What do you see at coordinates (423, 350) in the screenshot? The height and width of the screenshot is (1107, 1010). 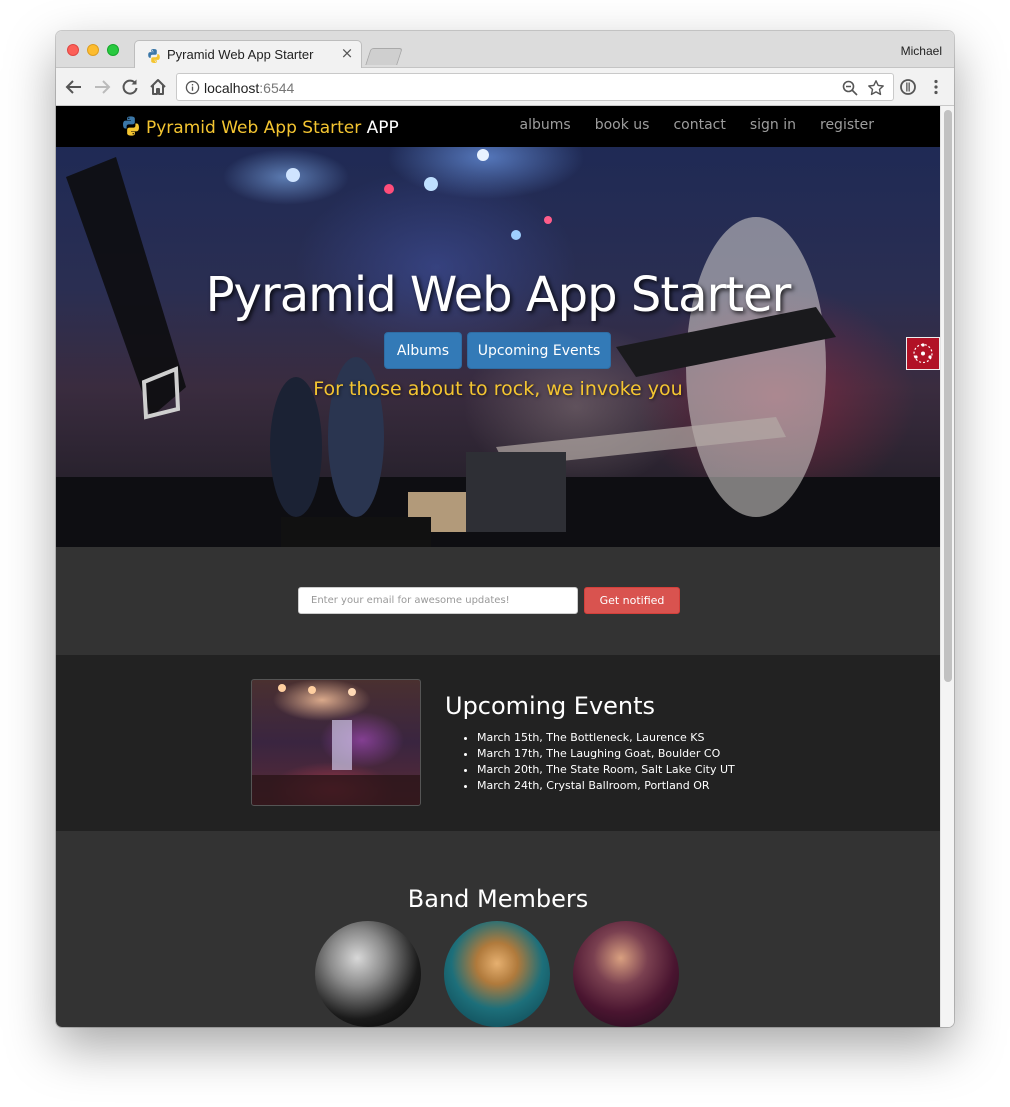 I see `albums-button: Albums` at bounding box center [423, 350].